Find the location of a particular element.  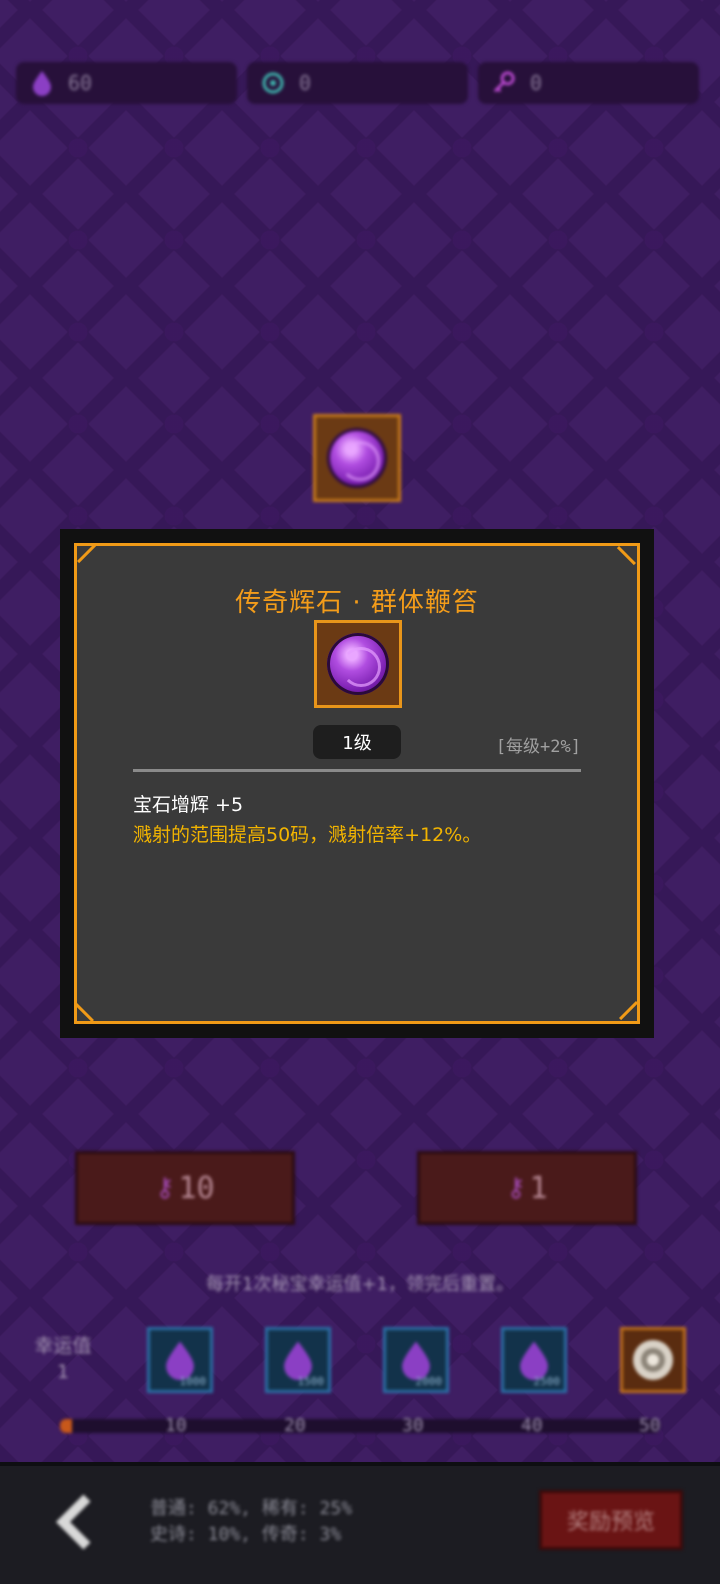

luck-reward-4: 2500 is located at coordinates (534, 1360).